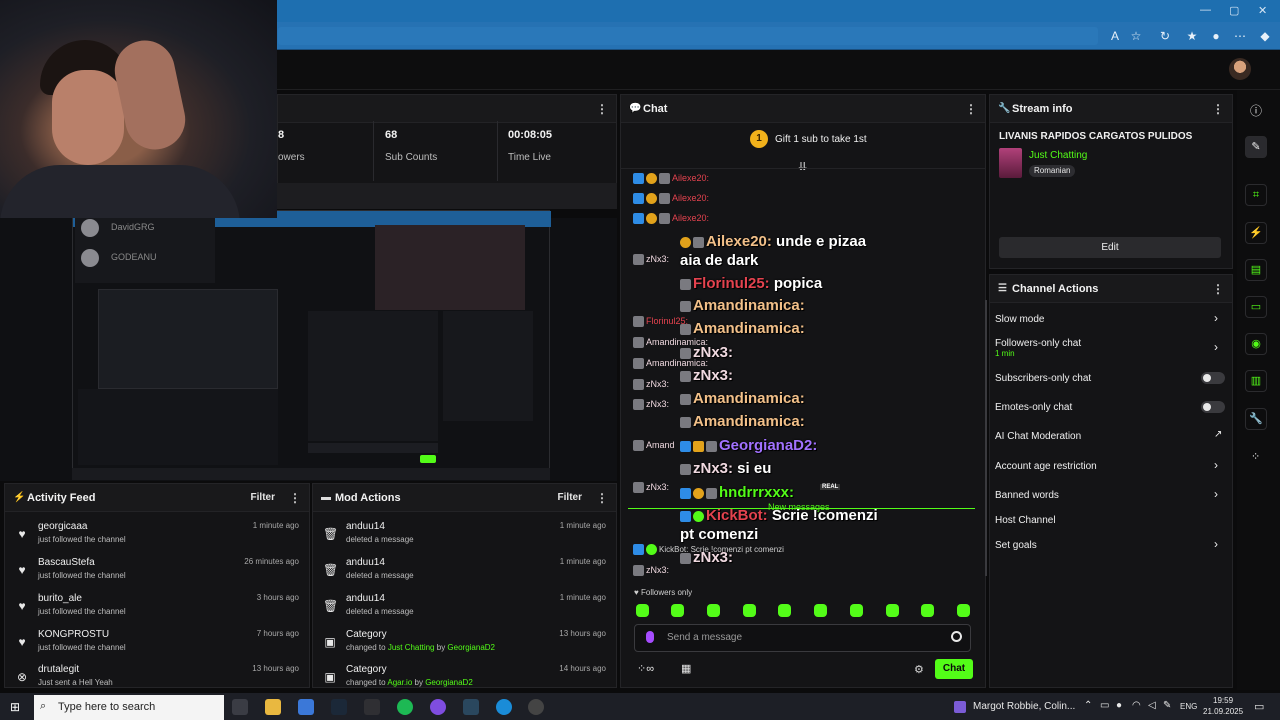  What do you see at coordinates (438, 707) in the screenshot?
I see `discord-icon` at bounding box center [438, 707].